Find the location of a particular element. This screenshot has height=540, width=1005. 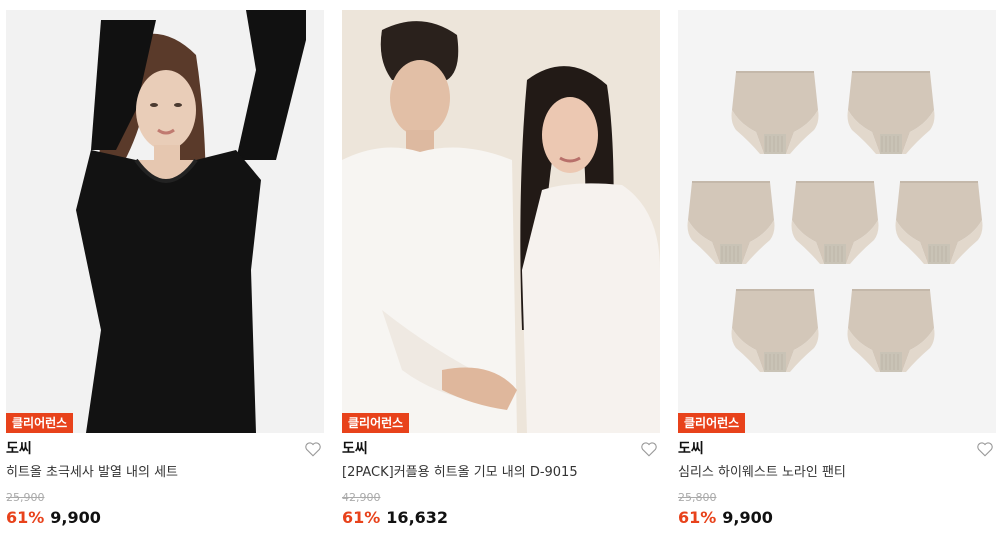

product-title: [2PACK]커플용 히트올 기모 내의 D-9015 is located at coordinates (501, 473).